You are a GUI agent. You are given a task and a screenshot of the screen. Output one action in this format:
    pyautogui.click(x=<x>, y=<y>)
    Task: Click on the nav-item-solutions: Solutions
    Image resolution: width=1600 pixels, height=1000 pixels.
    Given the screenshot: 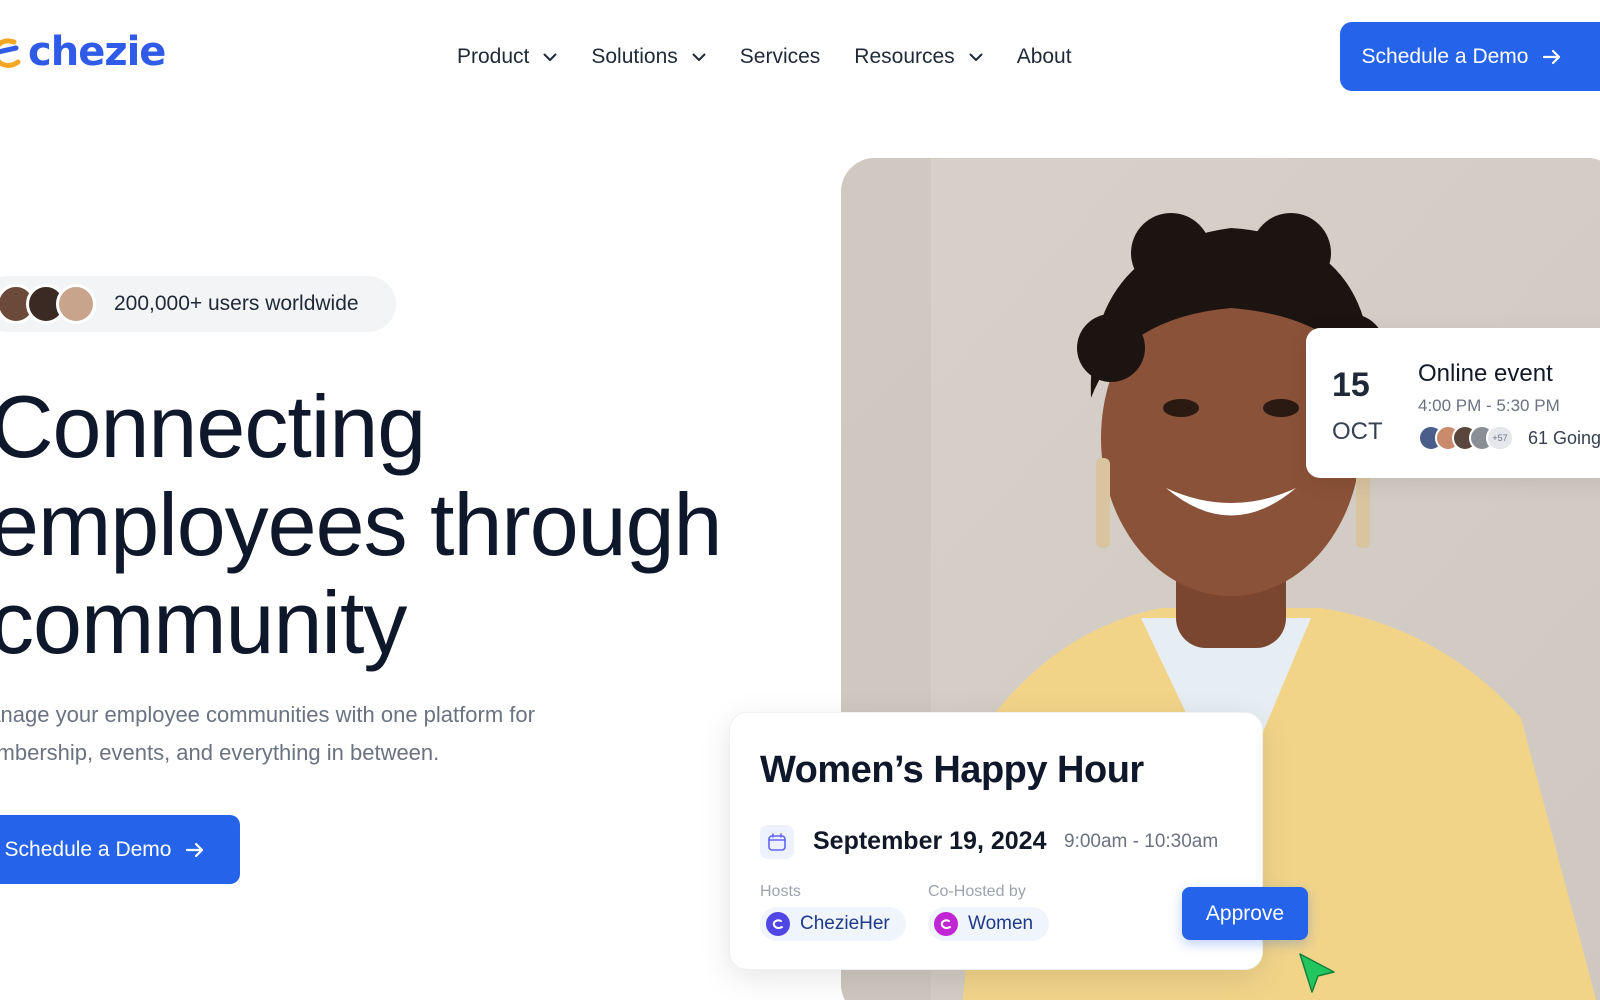 What is the action you would take?
    pyautogui.click(x=648, y=57)
    